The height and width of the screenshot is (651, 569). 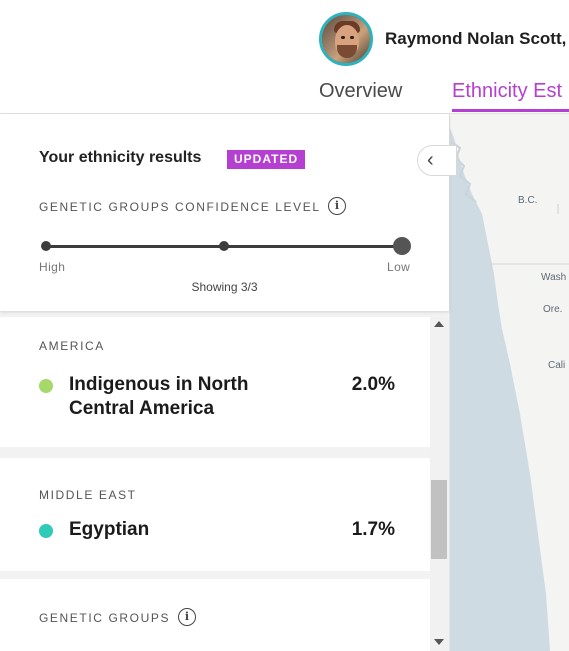 What do you see at coordinates (439, 324) in the screenshot?
I see `triangle-up-icon` at bounding box center [439, 324].